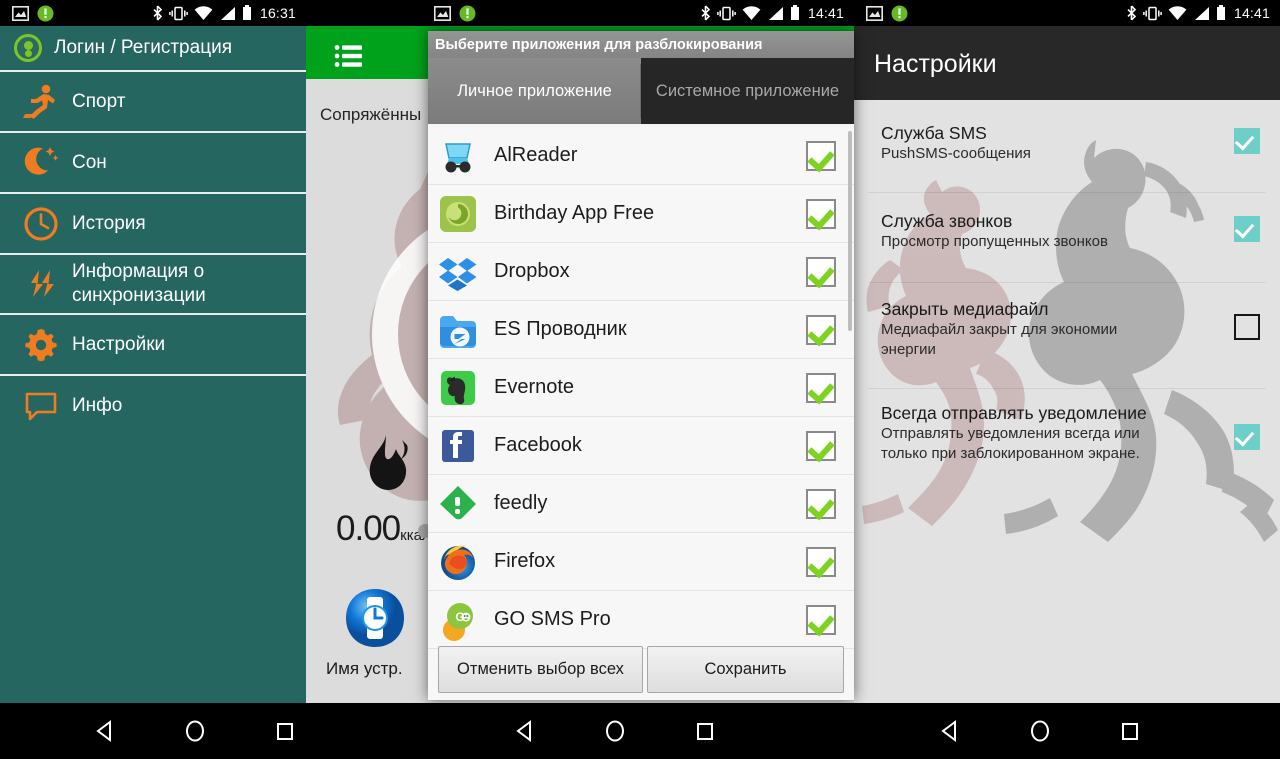  What do you see at coordinates (41, 224) in the screenshot?
I see `clock-icon` at bounding box center [41, 224].